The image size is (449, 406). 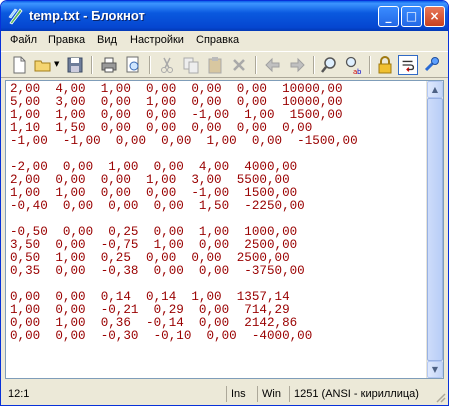 What do you see at coordinates (176, 89) in the screenshot?
I see `text-line: 2,00 4,00 1,00 0,00 0,00 0,00 10000,00` at bounding box center [176, 89].